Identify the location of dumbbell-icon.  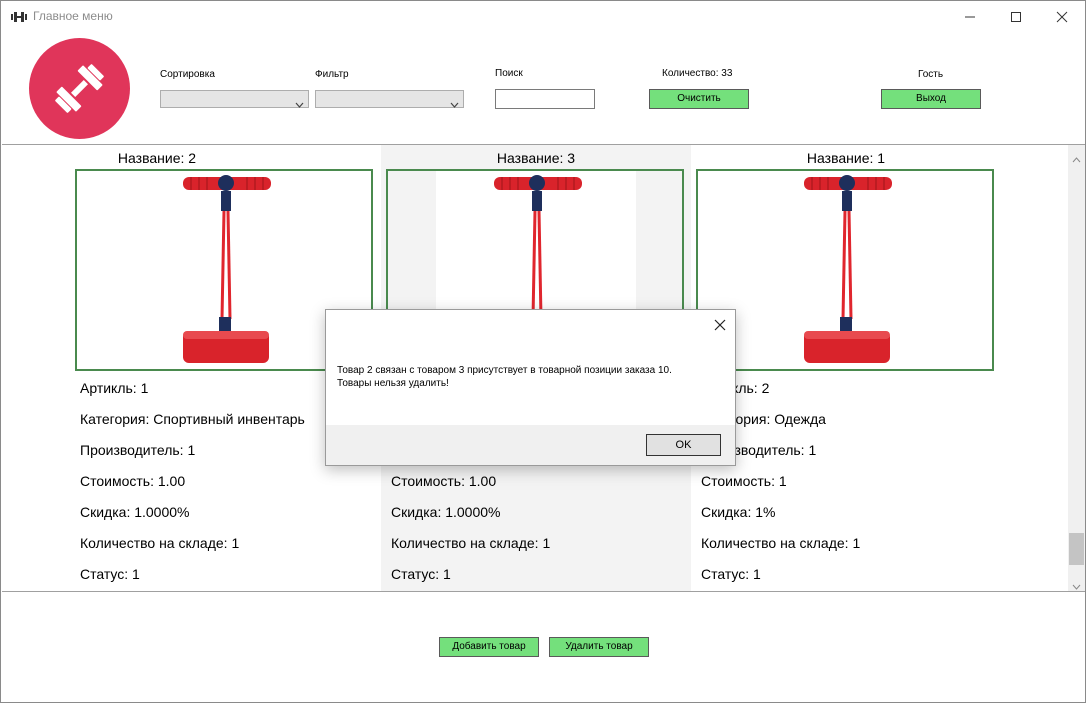
(19, 16).